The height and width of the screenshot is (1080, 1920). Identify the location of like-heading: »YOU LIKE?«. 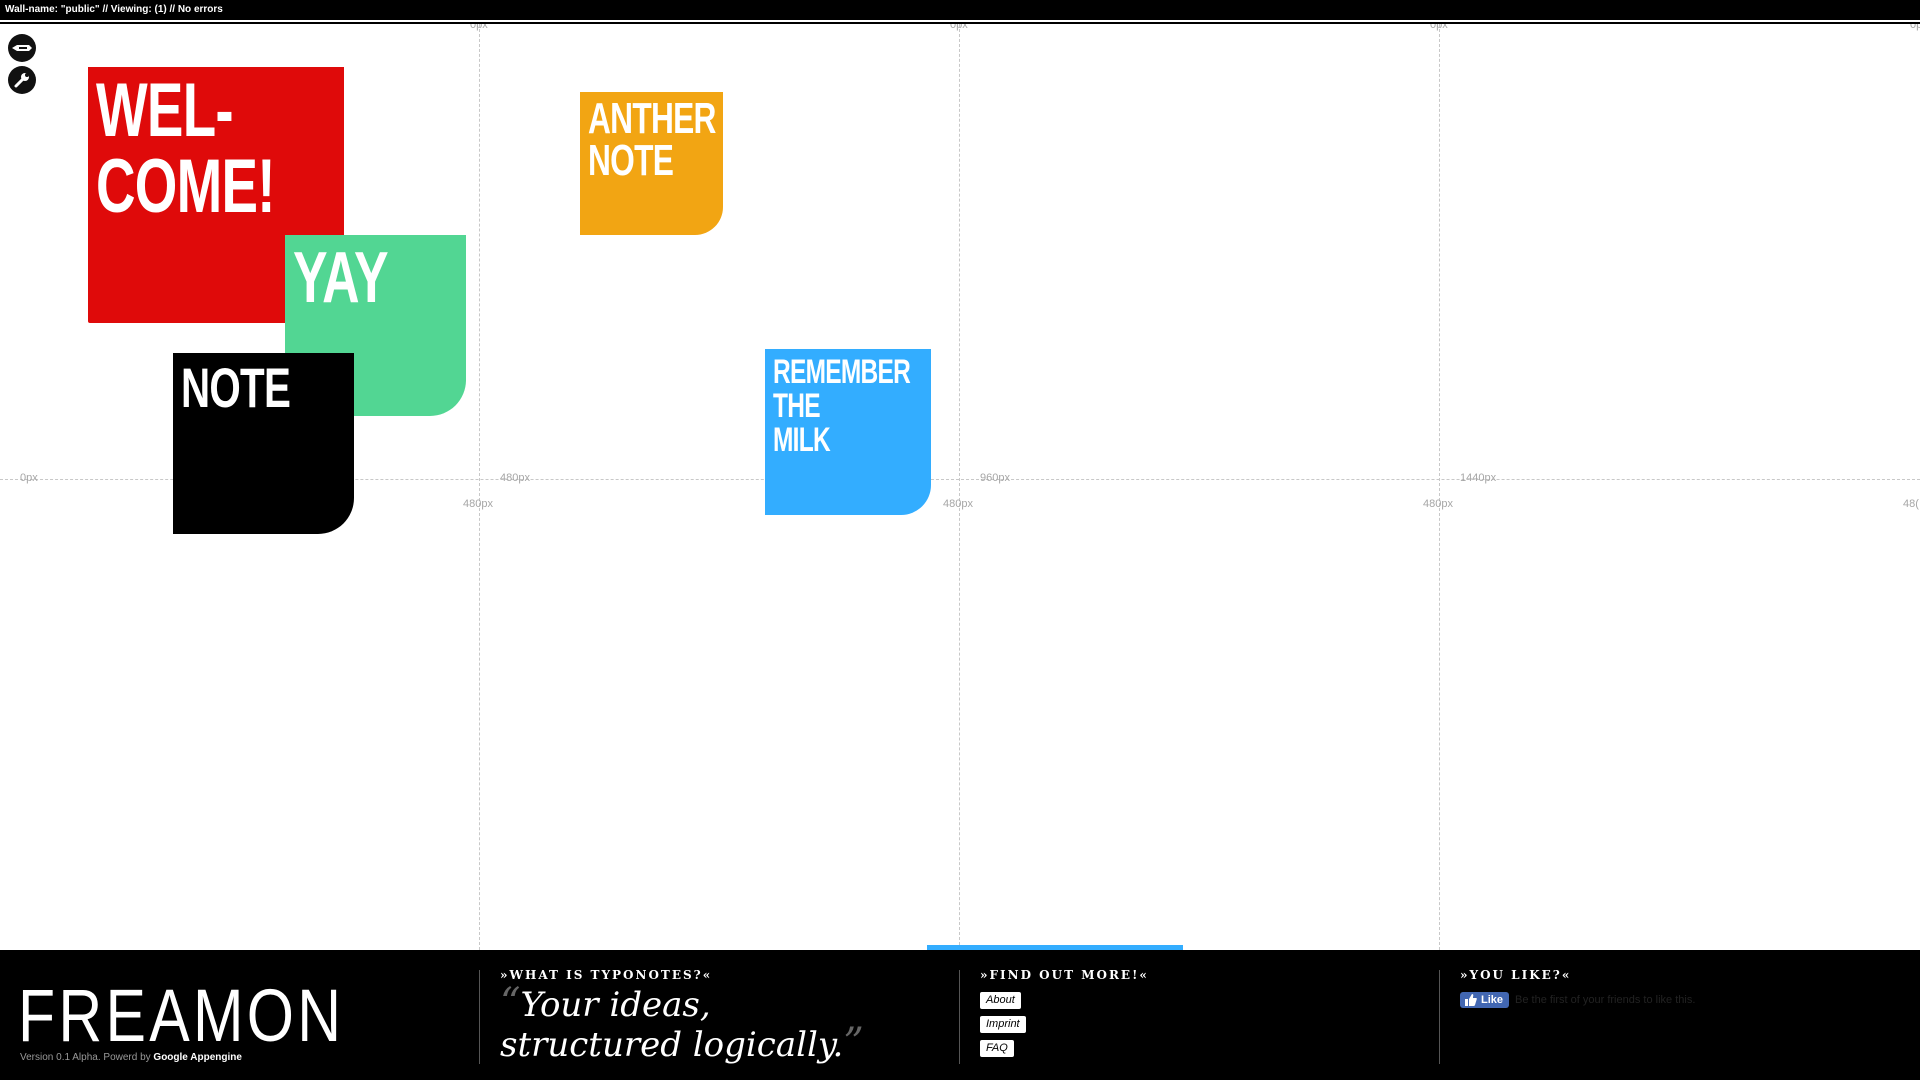
(1516, 975).